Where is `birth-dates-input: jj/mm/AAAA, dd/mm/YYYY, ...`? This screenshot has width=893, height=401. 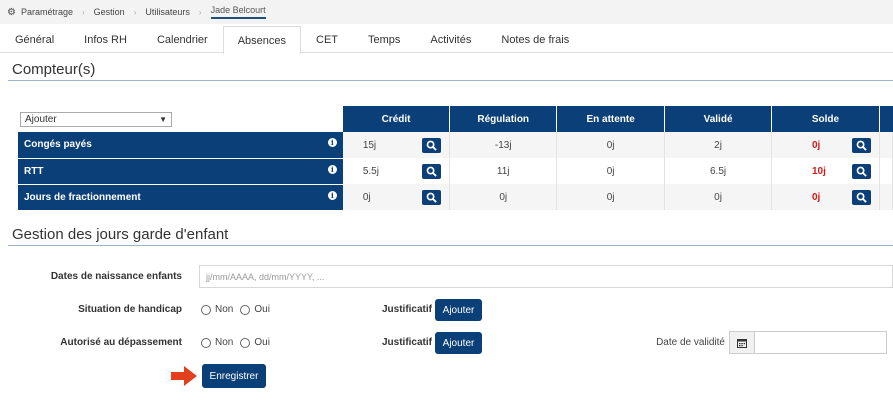
birth-dates-input: jj/mm/AAAA, dd/mm/YYYY, ... is located at coordinates (546, 276).